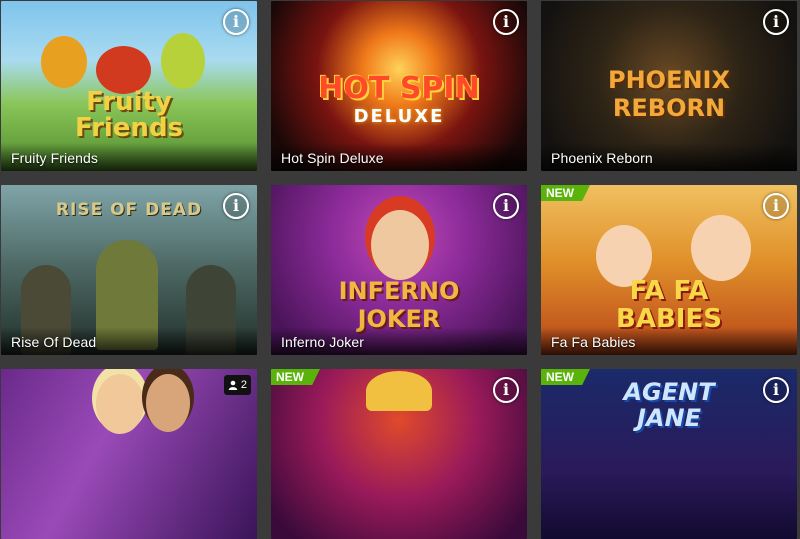 This screenshot has width=800, height=539. Describe the element at coordinates (129, 454) in the screenshot. I see `game-tile-live-casino: 2` at that location.